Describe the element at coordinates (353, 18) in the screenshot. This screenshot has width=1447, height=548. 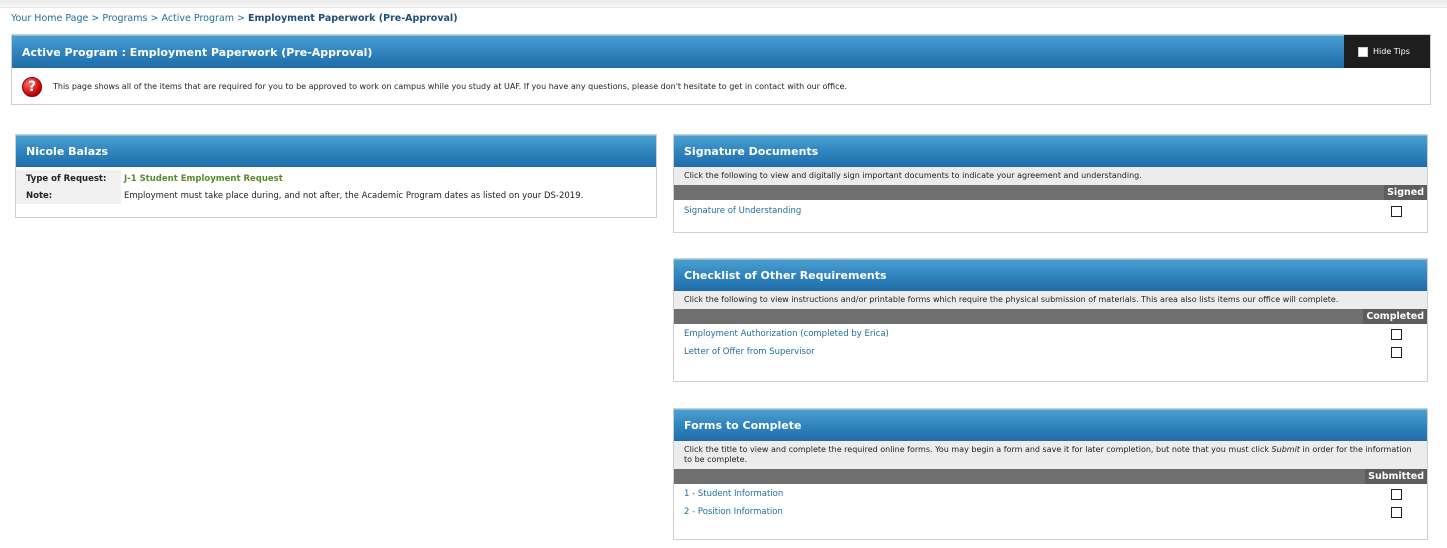
I see `breadcrumb-current: Employment Paperwork (Pre-Approval)` at that location.